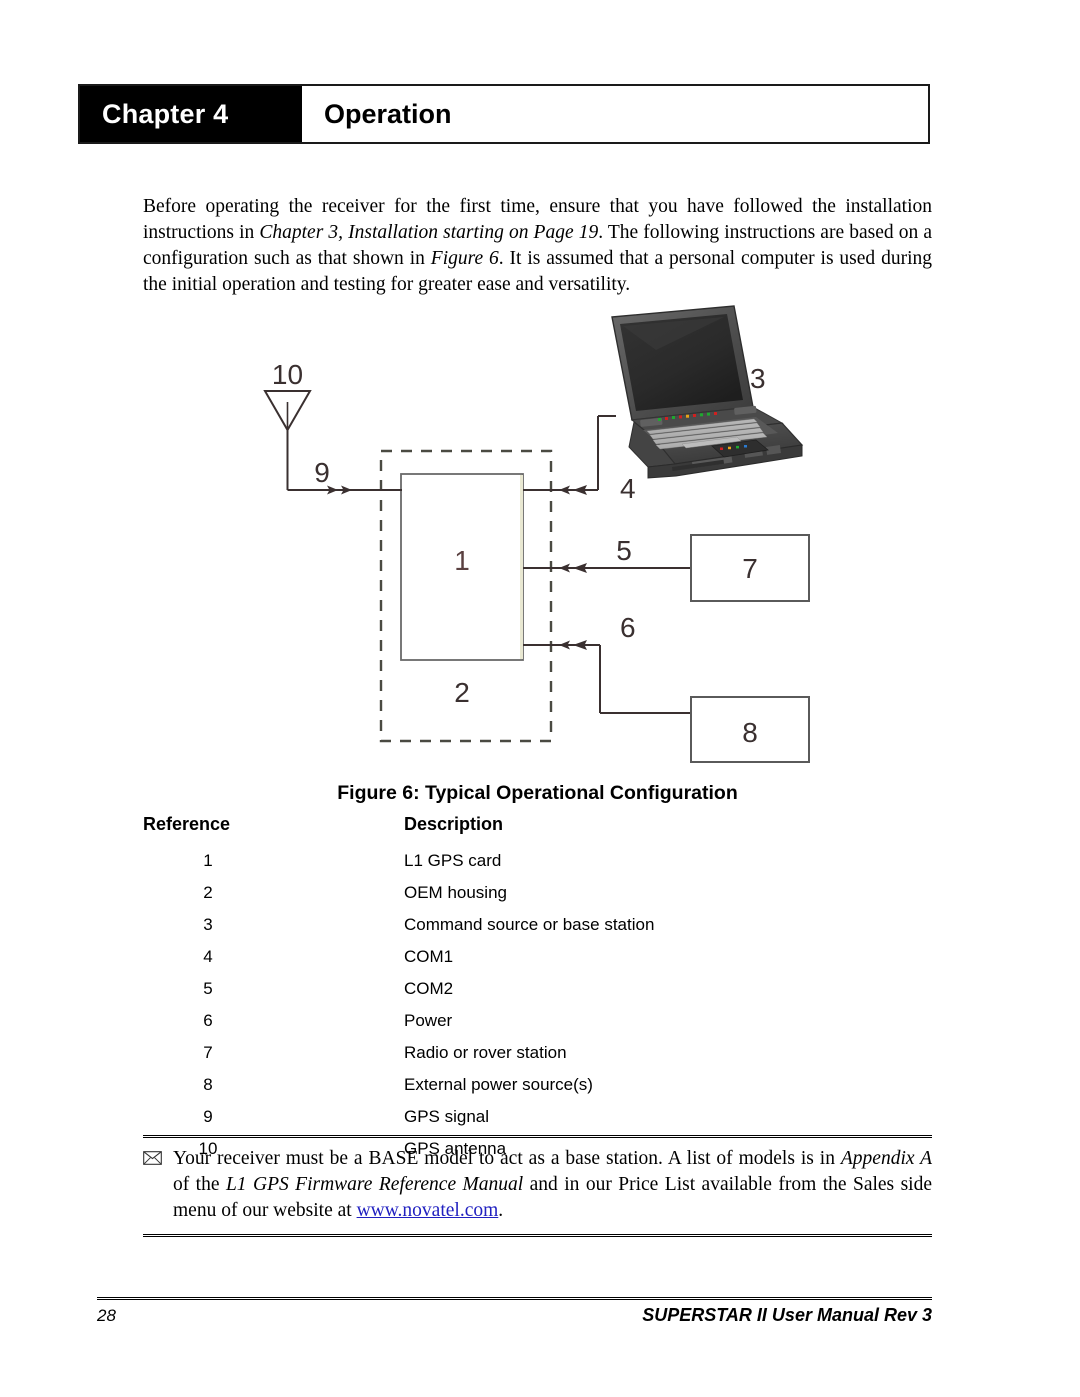 This screenshot has height=1397, width=1080. What do you see at coordinates (311, 442) in the screenshot?
I see `gps-antenna-symbol` at bounding box center [311, 442].